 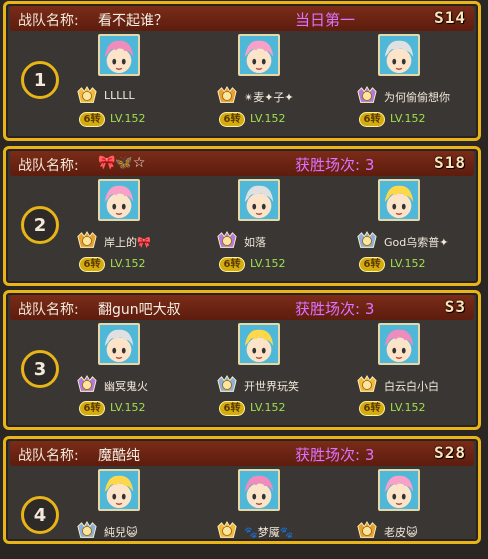 I want to click on player-name: LLLLL, so click(x=119, y=95).